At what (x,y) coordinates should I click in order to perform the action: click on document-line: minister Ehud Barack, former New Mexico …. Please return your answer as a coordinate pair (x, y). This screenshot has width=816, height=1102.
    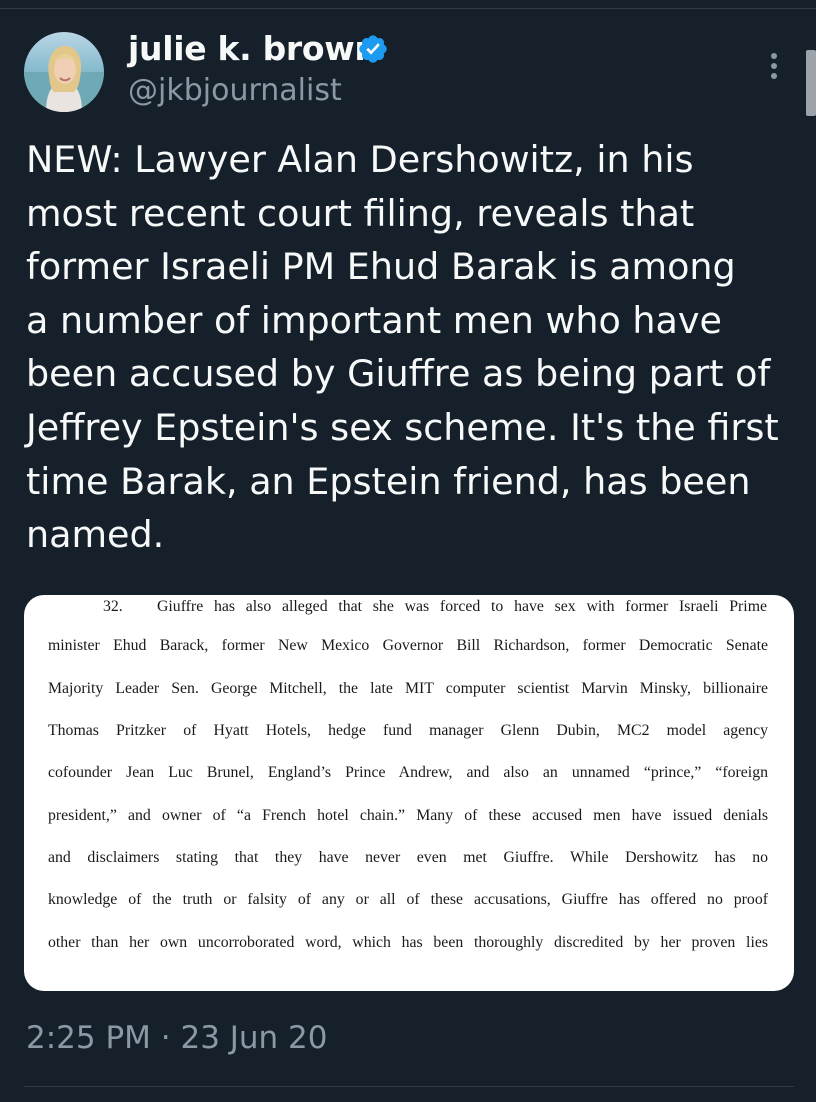
    Looking at the image, I should click on (408, 645).